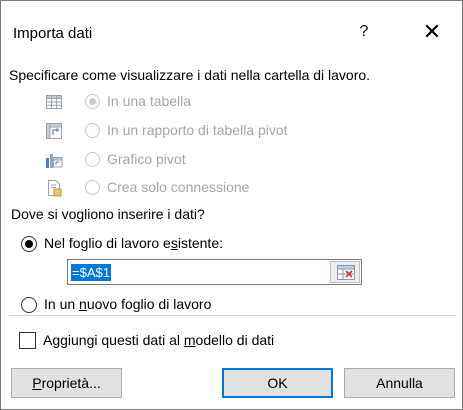 This screenshot has height=410, width=463. I want to click on location-prompt: Dove si vogliono inserire i dati?, so click(108, 214).